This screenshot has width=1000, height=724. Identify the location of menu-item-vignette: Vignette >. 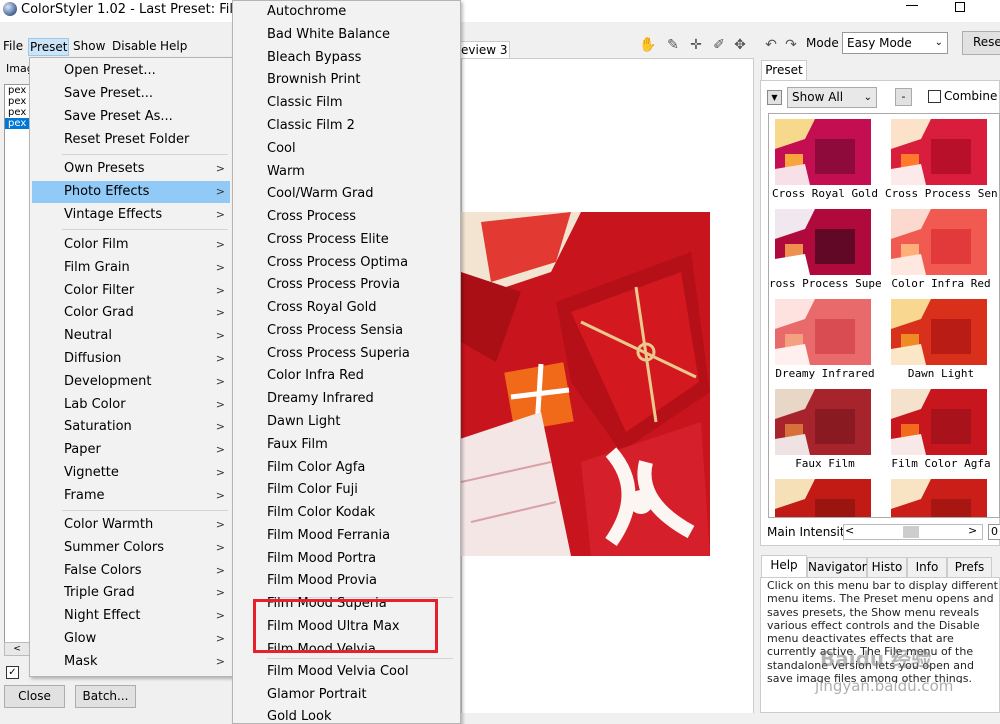
(131, 473).